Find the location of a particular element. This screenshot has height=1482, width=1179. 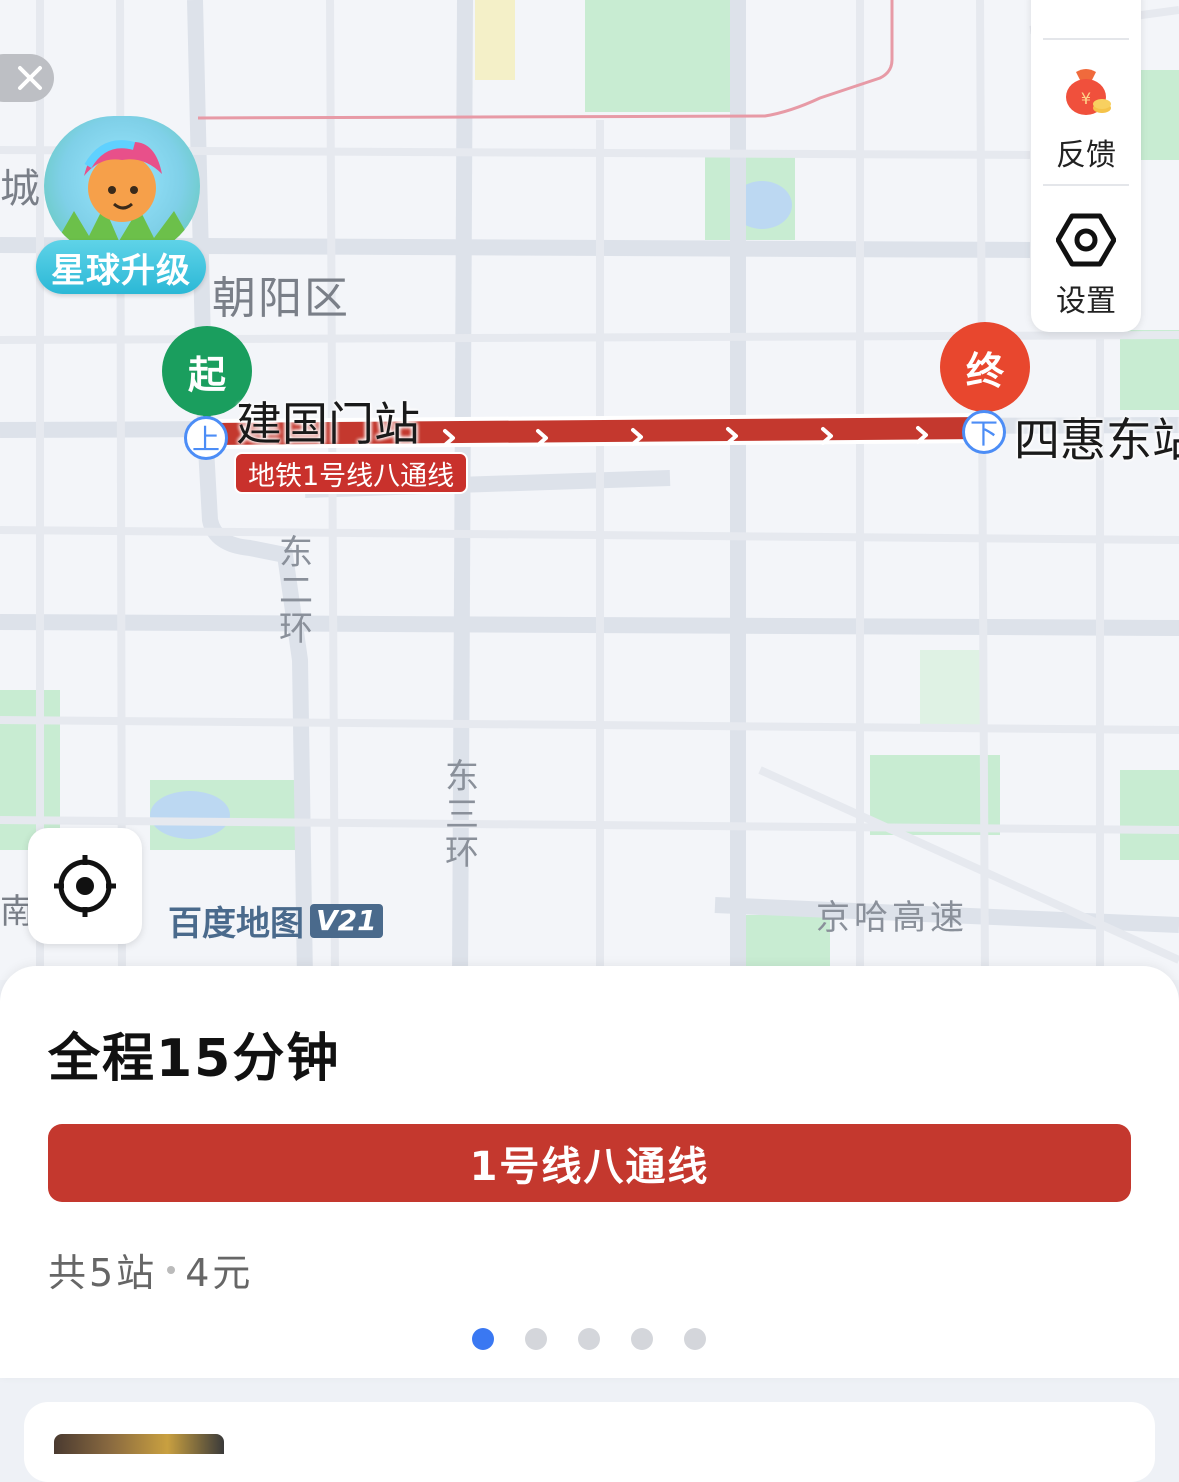

feedback-label: 反馈 is located at coordinates (1086, 155).